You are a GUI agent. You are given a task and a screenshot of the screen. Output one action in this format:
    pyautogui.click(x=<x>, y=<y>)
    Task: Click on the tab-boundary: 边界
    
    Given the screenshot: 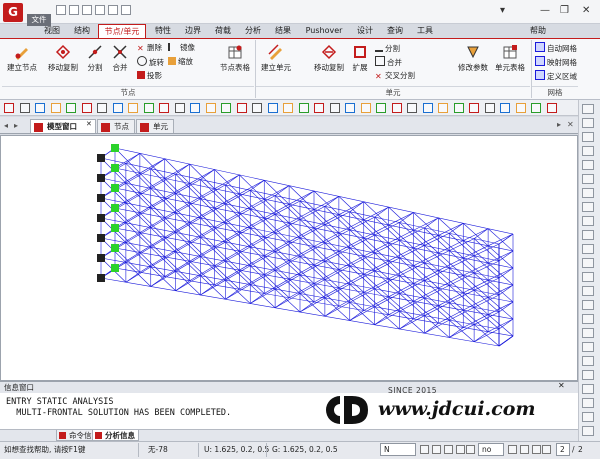 What is the action you would take?
    pyautogui.click(x=193, y=31)
    